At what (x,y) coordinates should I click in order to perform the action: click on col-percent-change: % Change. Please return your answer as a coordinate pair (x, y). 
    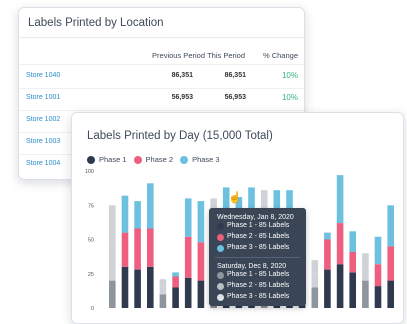
    Looking at the image, I should click on (276, 55).